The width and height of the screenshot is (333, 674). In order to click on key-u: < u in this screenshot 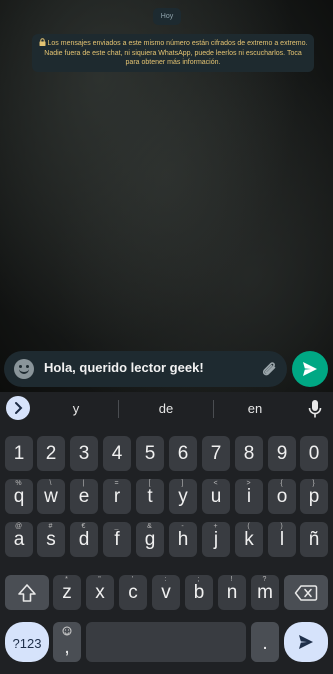, I will do `click(216, 496)`.